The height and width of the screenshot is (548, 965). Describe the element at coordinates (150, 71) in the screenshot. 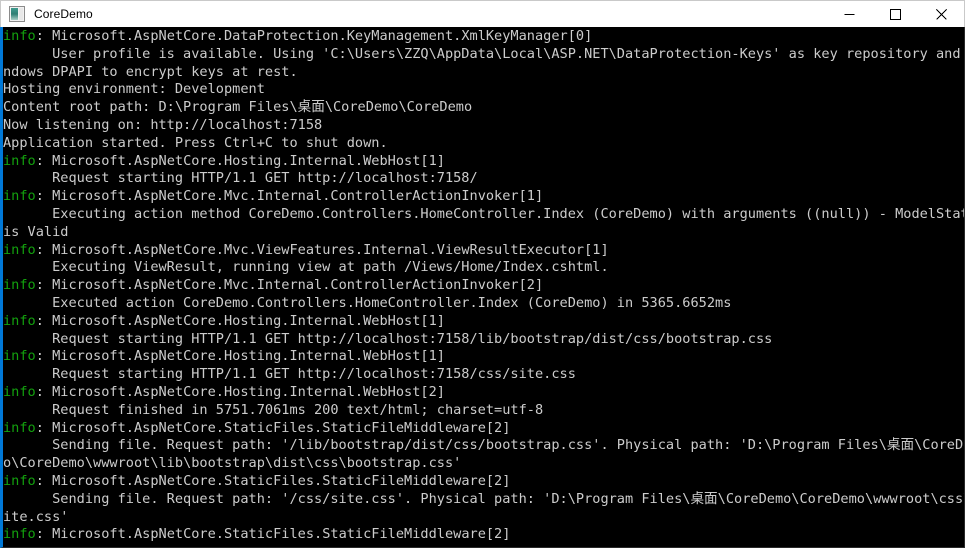

I see `console-line-text: ndows DPAPI to encrypt keys at rest.` at that location.